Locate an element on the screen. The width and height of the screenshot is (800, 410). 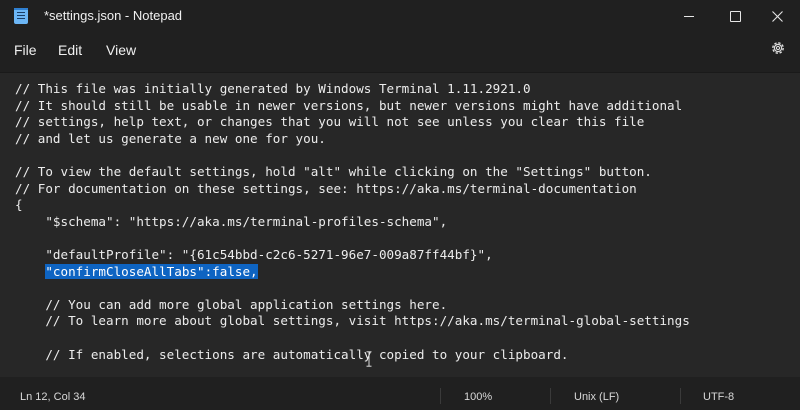
title-bar: *settings.json - Notepad is located at coordinates (400, 16).